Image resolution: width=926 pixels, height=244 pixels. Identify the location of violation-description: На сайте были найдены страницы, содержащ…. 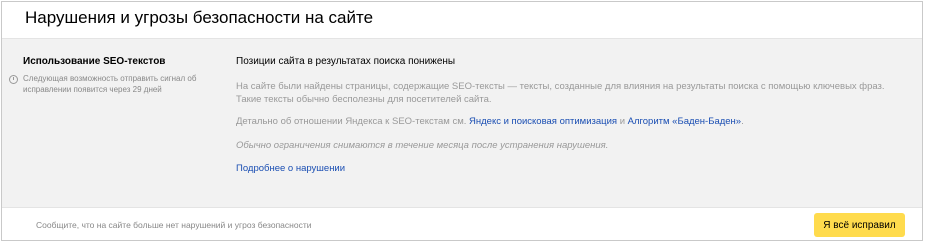
(560, 93).